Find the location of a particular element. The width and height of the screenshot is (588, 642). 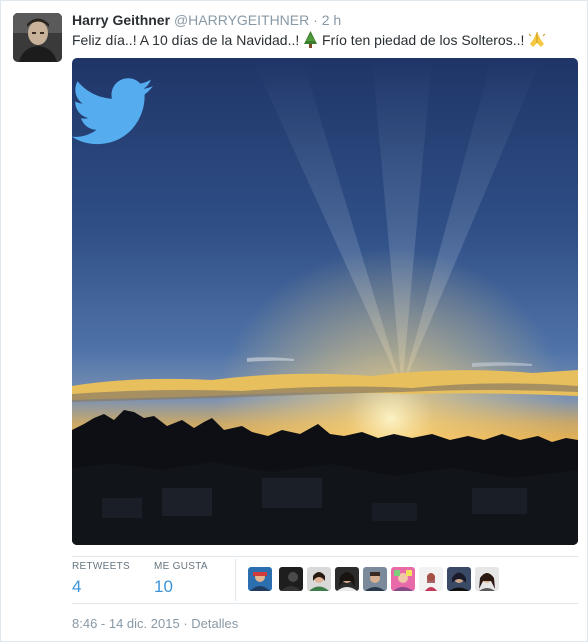

folded-hands-icon is located at coordinates (537, 41).